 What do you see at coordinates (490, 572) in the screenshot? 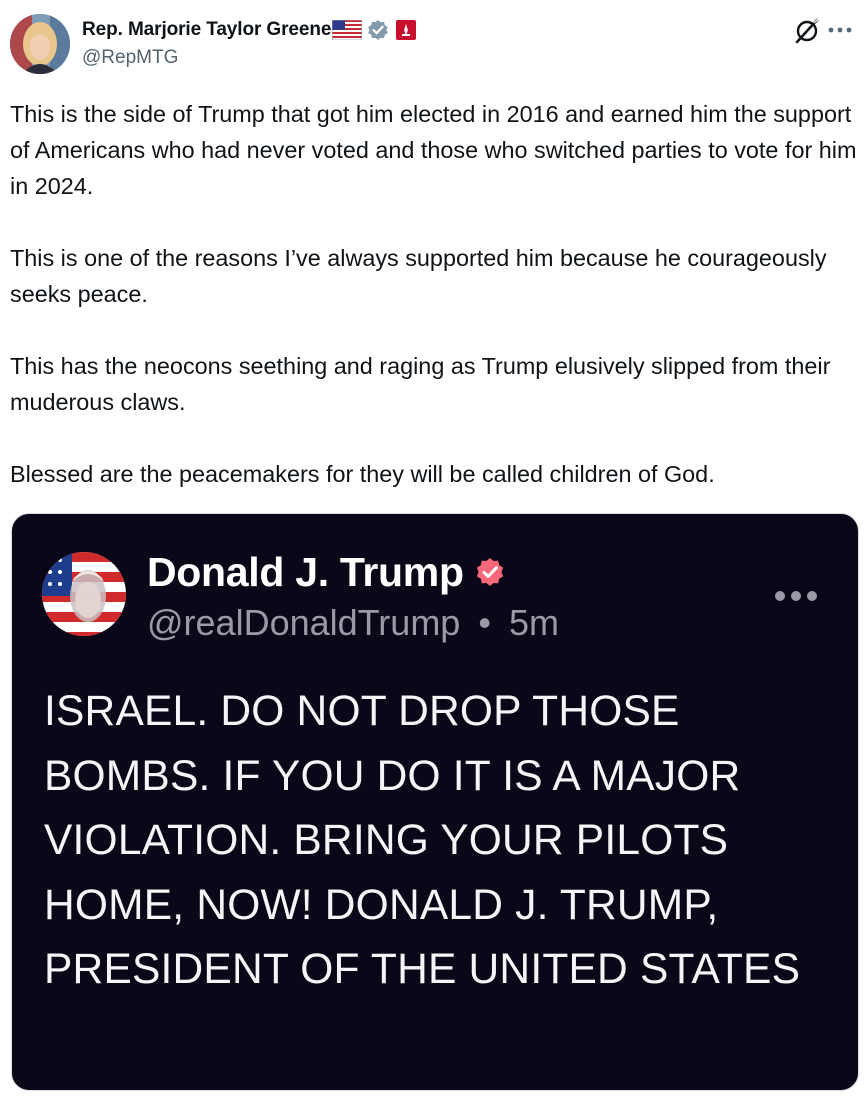
I see `truth-verified-badge-icon` at bounding box center [490, 572].